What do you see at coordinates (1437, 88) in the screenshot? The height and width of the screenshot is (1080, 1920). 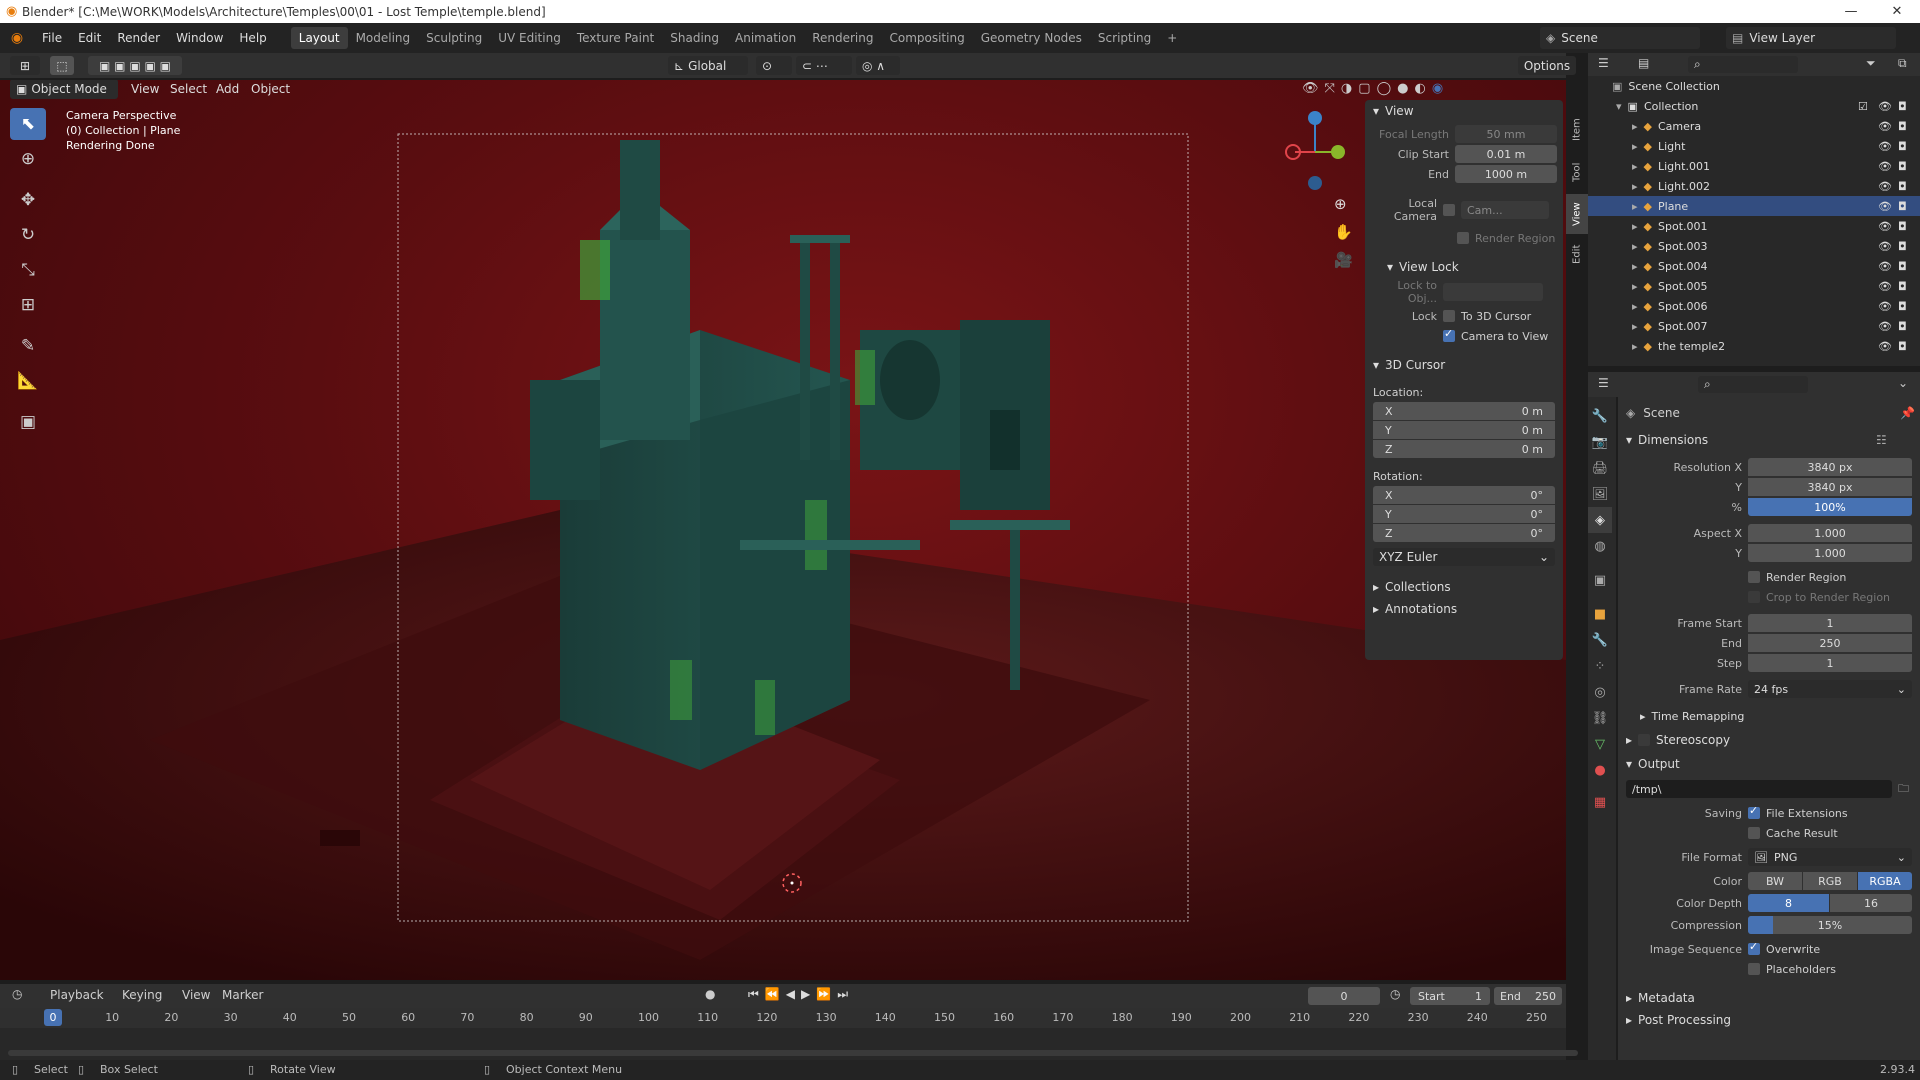 I see `rendered-shading-icon: ◉` at bounding box center [1437, 88].